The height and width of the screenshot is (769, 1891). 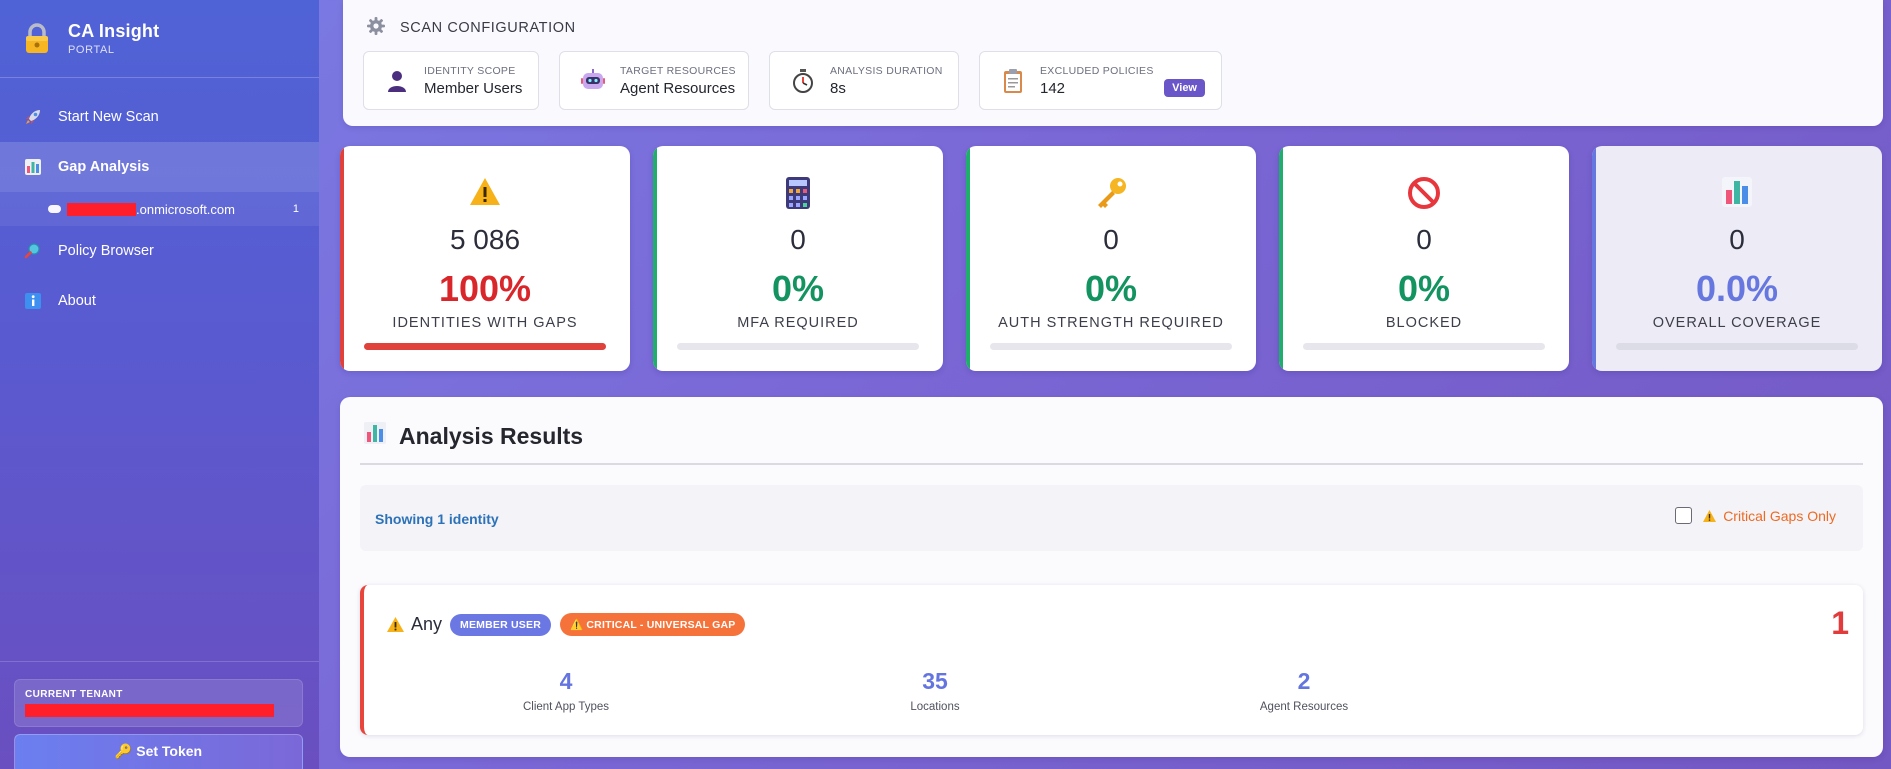 What do you see at coordinates (108, 117) in the screenshot?
I see `sidebar-item-label: Start New Scan` at bounding box center [108, 117].